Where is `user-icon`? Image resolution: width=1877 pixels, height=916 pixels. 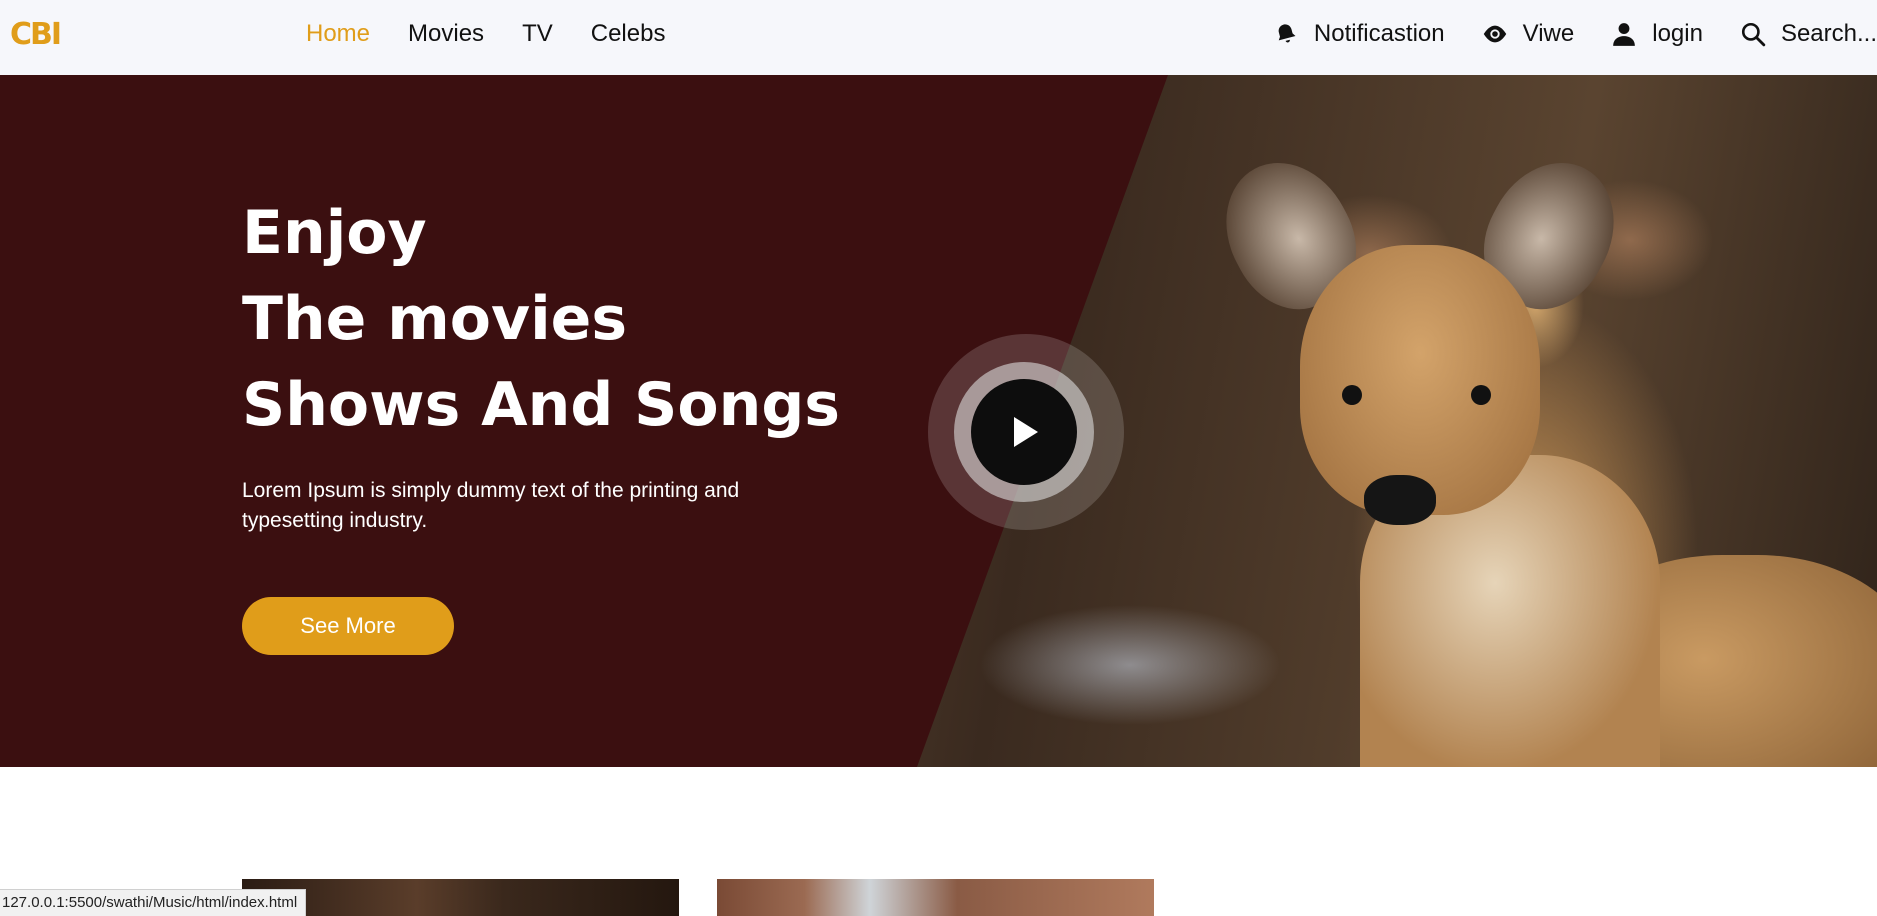
user-icon is located at coordinates (1624, 34).